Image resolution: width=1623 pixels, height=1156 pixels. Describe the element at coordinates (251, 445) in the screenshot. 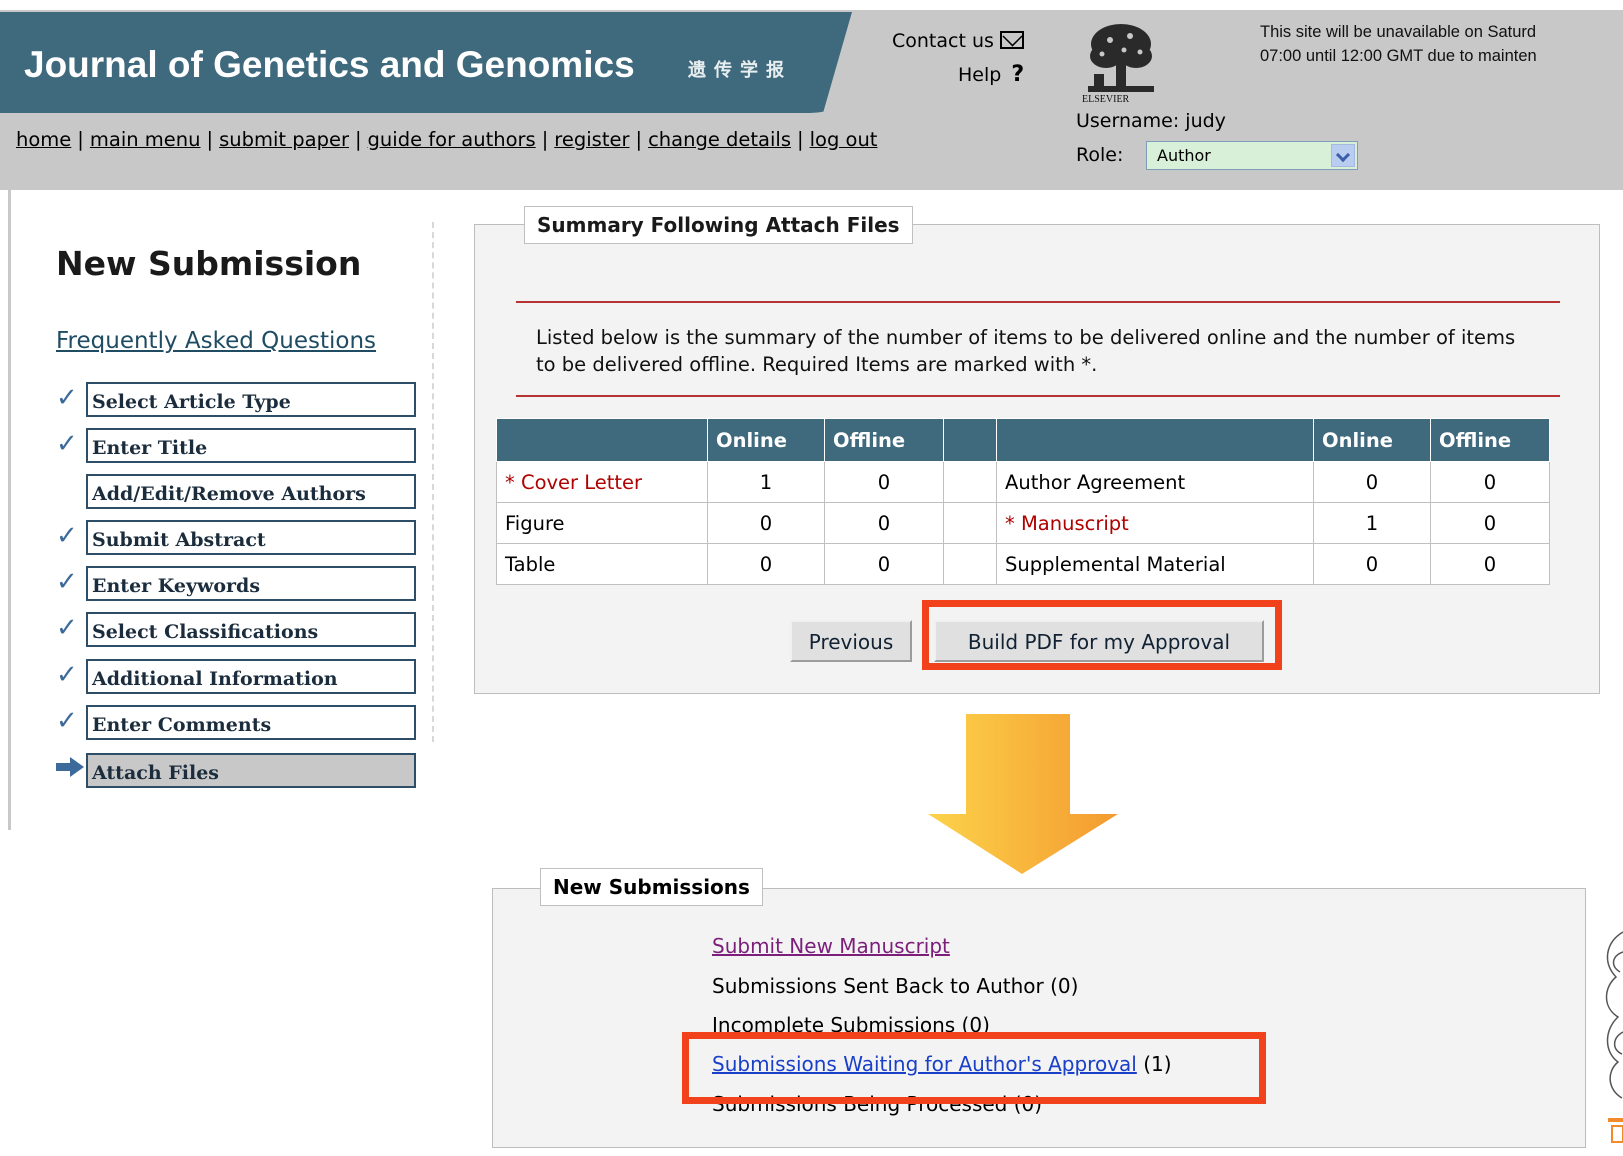

I see `step-enter-title: Enter Title` at that location.